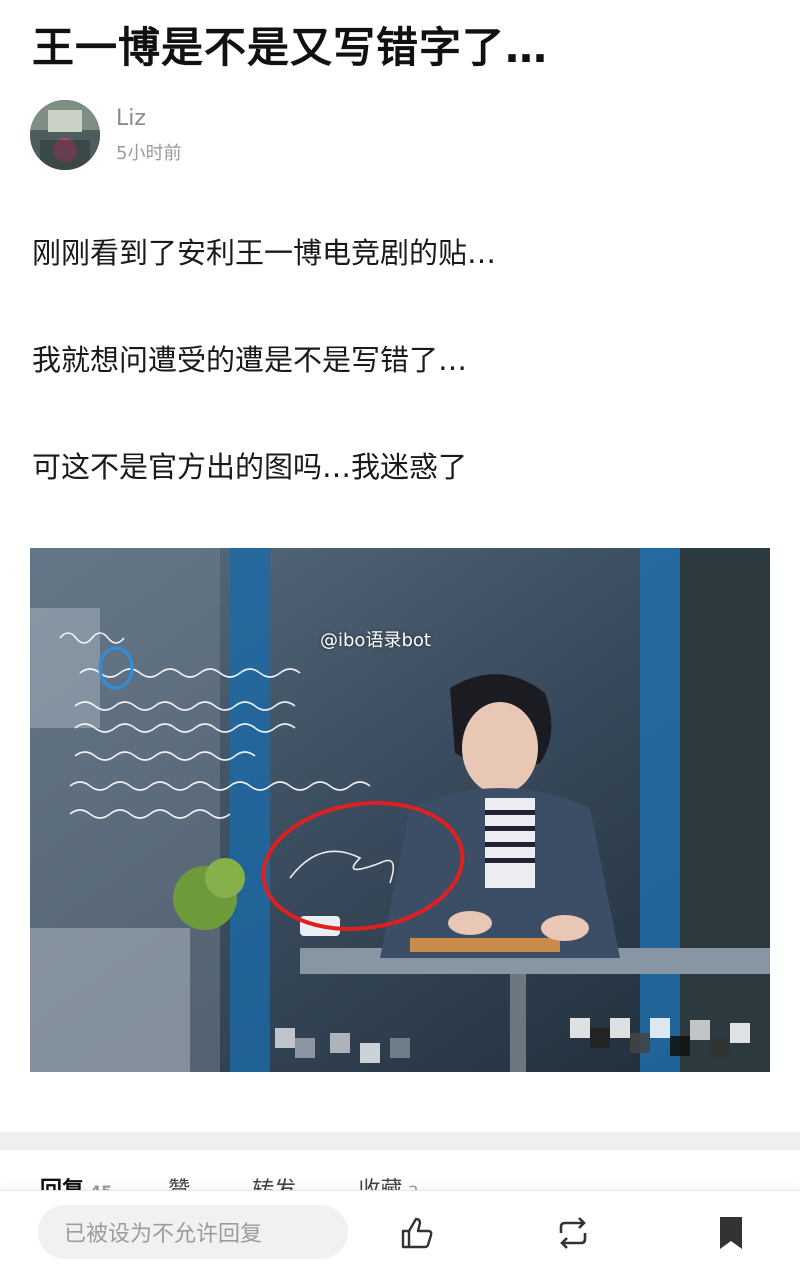 The width and height of the screenshot is (800, 1273). What do you see at coordinates (148, 118) in the screenshot?
I see `author-name: Liz` at bounding box center [148, 118].